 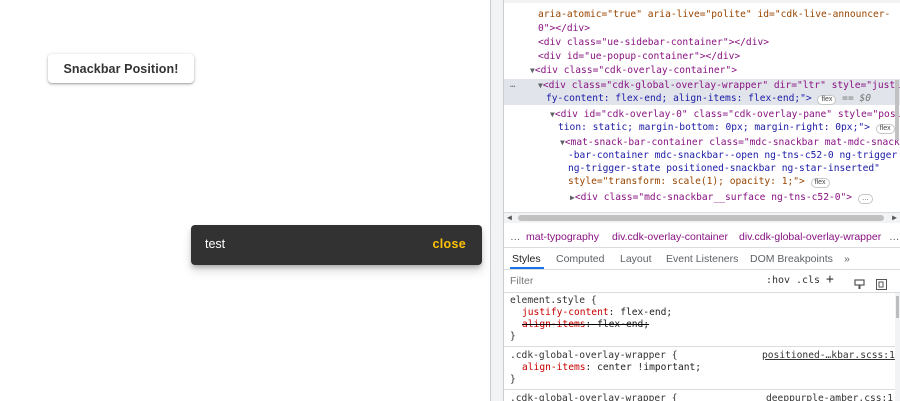 I want to click on snackbar-message: test, so click(x=215, y=244).